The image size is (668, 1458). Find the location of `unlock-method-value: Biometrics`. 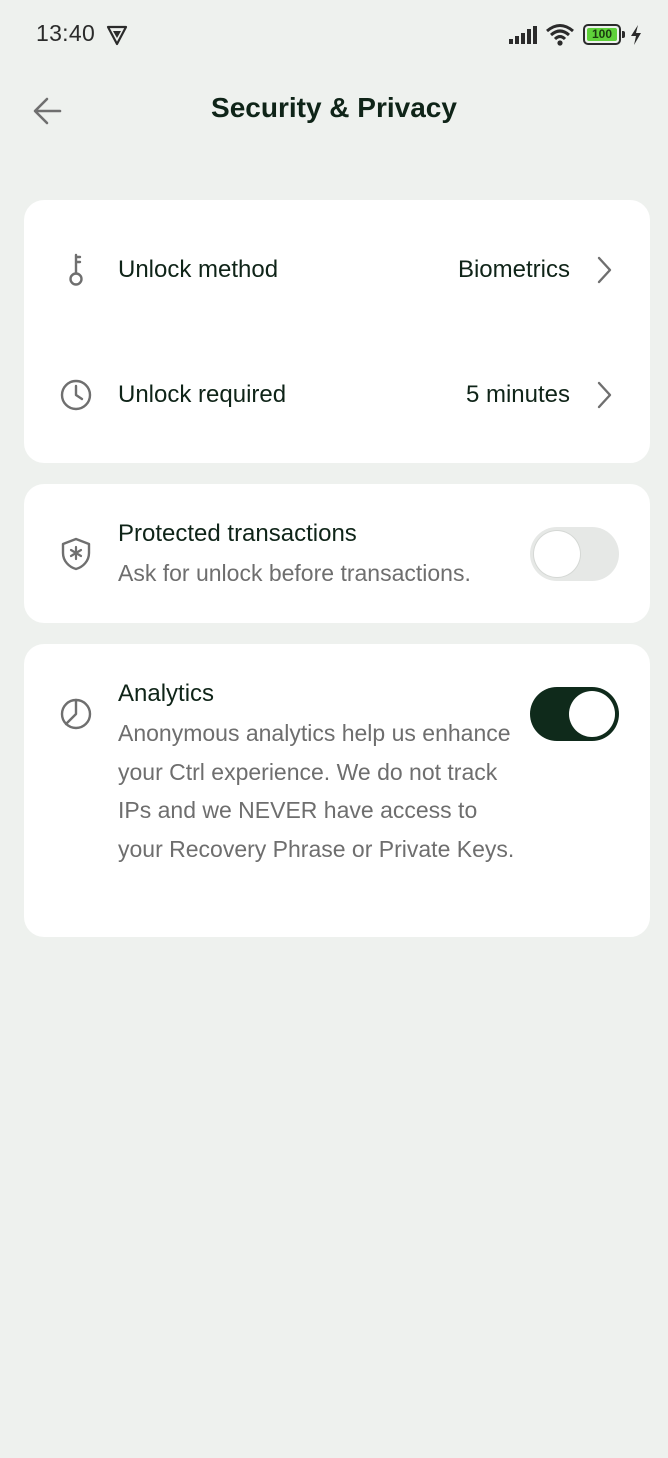

unlock-method-value: Biometrics is located at coordinates (513, 269).